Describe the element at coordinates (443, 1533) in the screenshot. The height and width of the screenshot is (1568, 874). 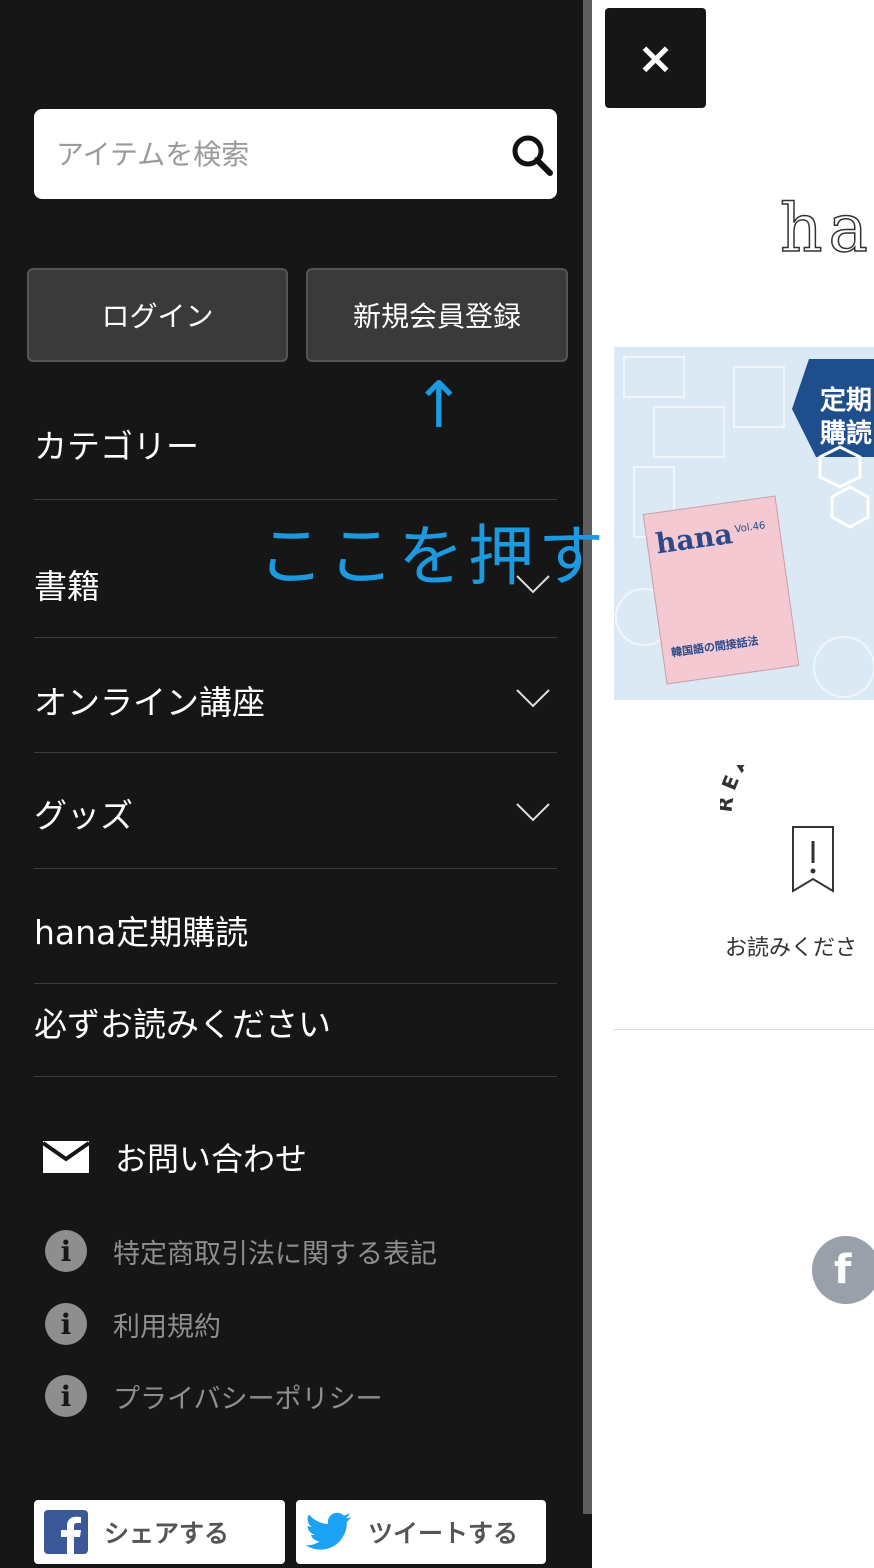
I see `twitter-share-label: ツイートする` at that location.